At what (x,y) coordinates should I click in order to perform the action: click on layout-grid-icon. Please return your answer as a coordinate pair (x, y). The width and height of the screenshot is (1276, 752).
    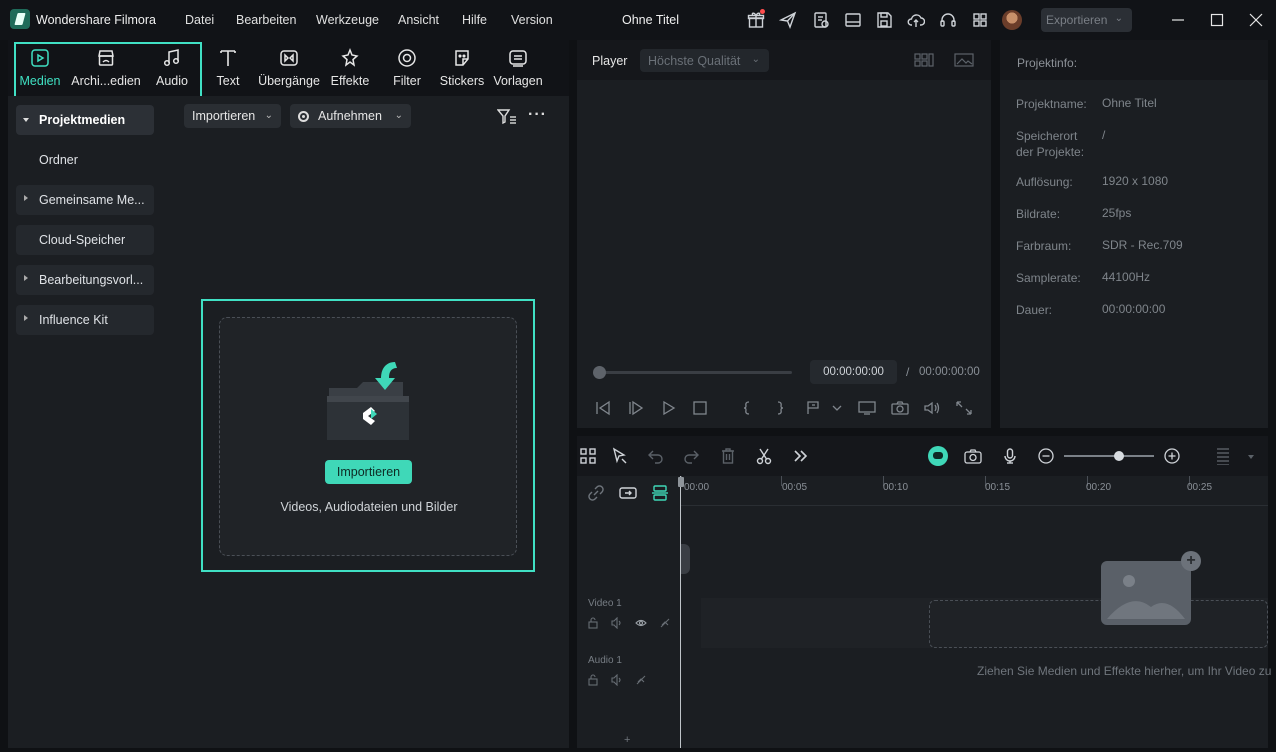
    Looking at the image, I should click on (588, 456).